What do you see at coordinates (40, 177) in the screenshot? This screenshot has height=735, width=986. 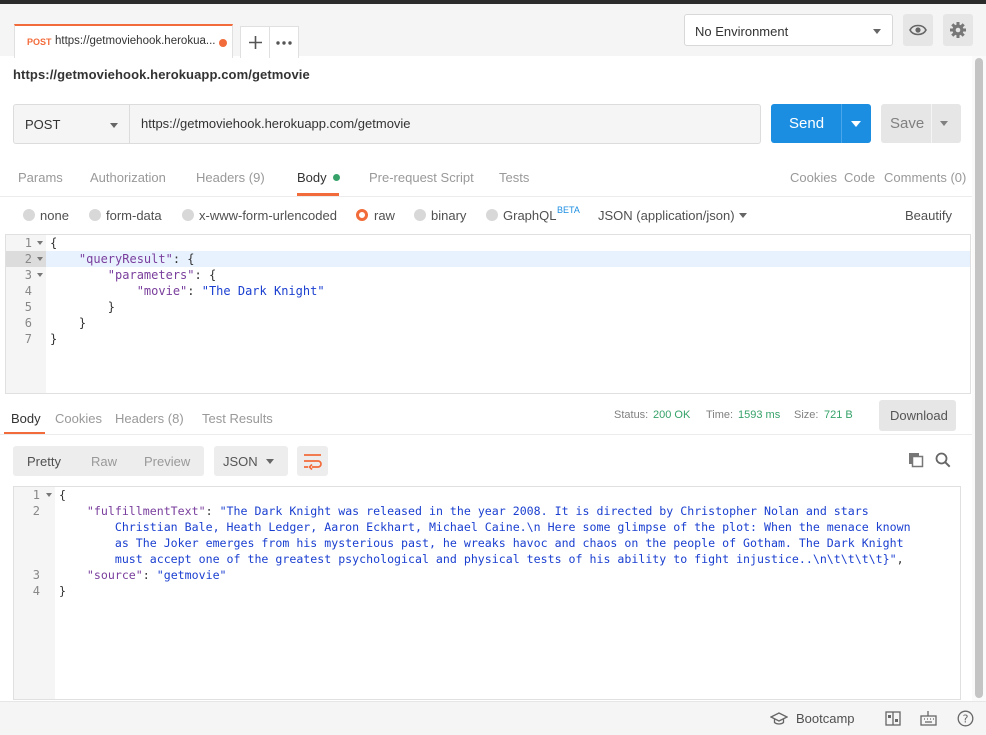 I see `tab-params: Params` at bounding box center [40, 177].